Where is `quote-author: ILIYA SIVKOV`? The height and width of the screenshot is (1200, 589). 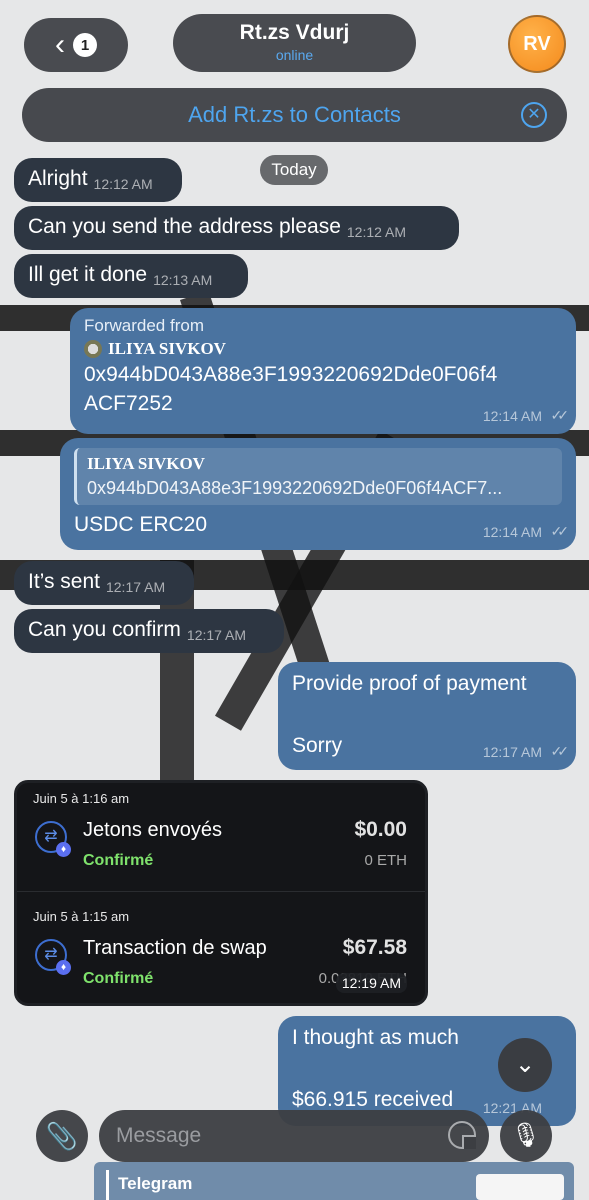
quote-author: ILIYA SIVKOV is located at coordinates (146, 463).